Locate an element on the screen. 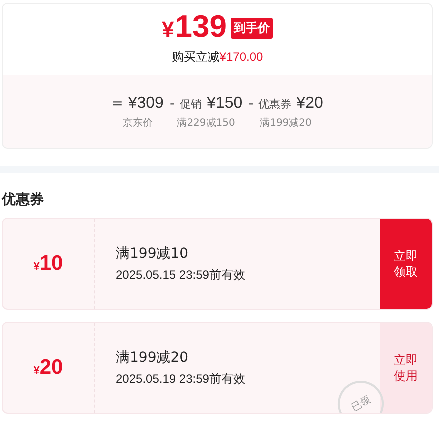 The image size is (439, 427). price-component-caption: 满199减20 is located at coordinates (286, 123).